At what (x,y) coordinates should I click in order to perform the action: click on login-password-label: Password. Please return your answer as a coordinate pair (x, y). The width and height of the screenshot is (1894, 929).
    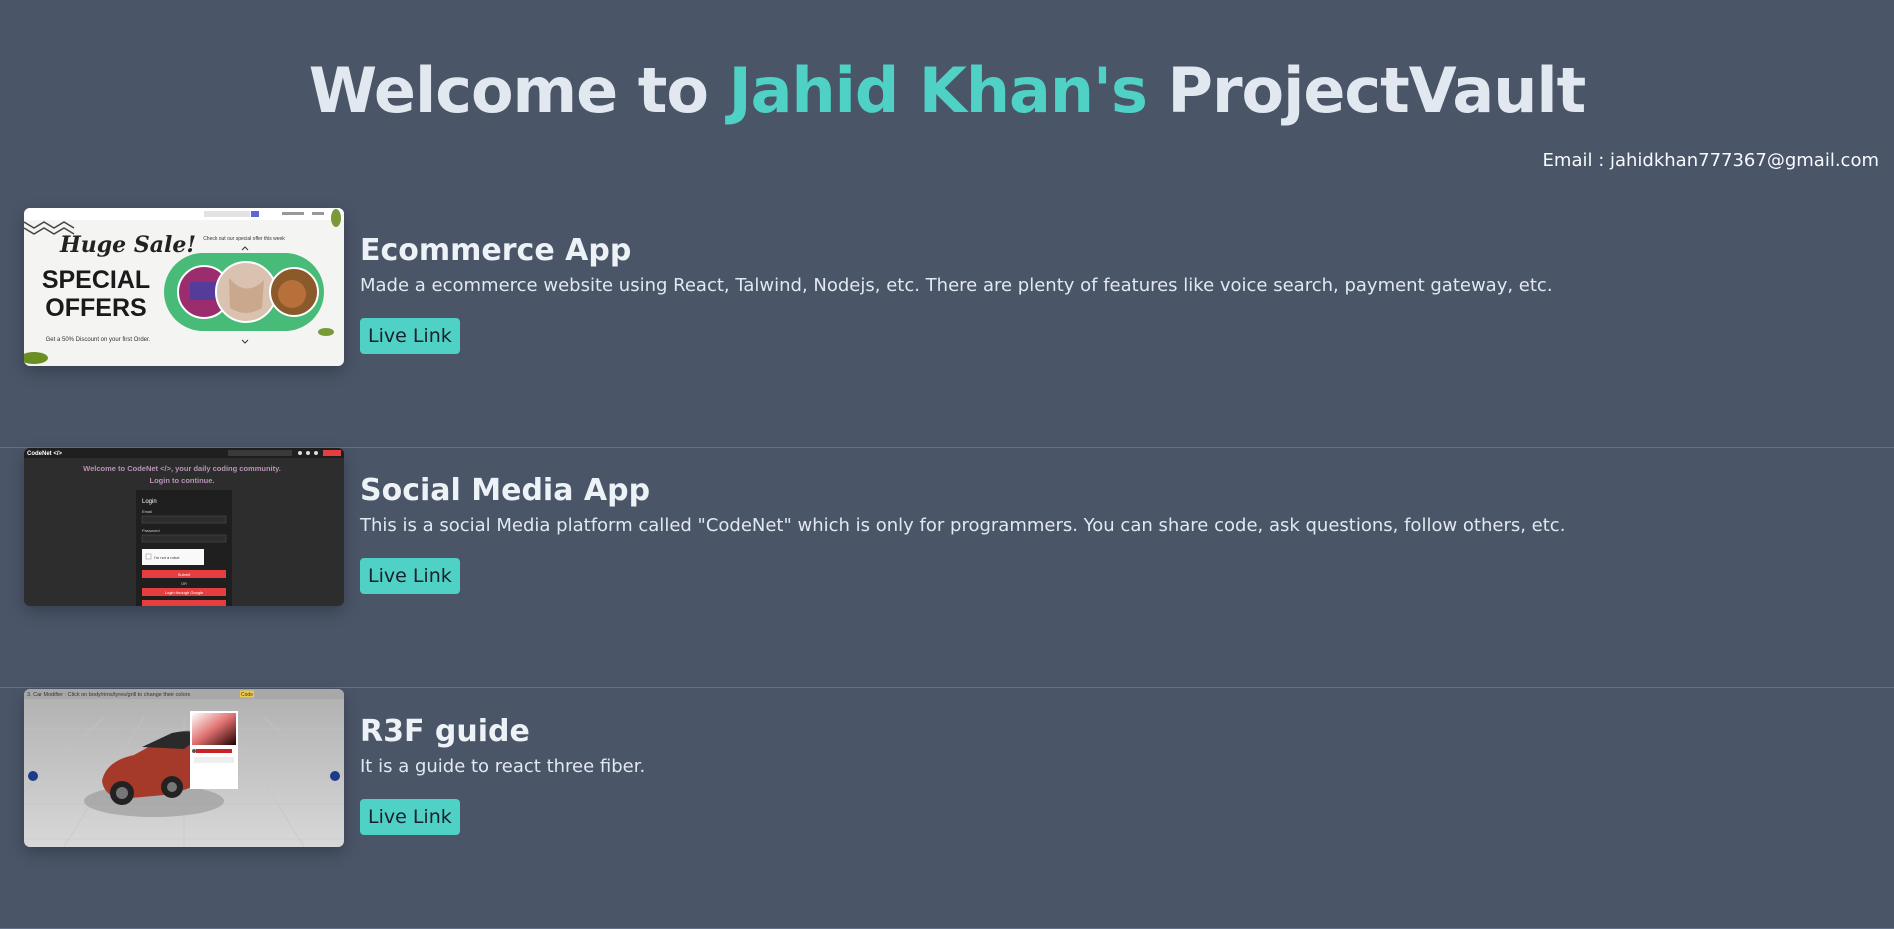
    Looking at the image, I should click on (151, 530).